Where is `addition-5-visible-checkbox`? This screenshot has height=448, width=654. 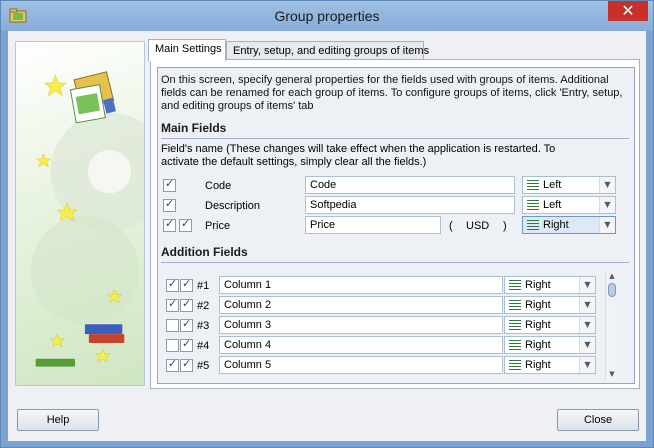 addition-5-visible-checkbox is located at coordinates (172, 364).